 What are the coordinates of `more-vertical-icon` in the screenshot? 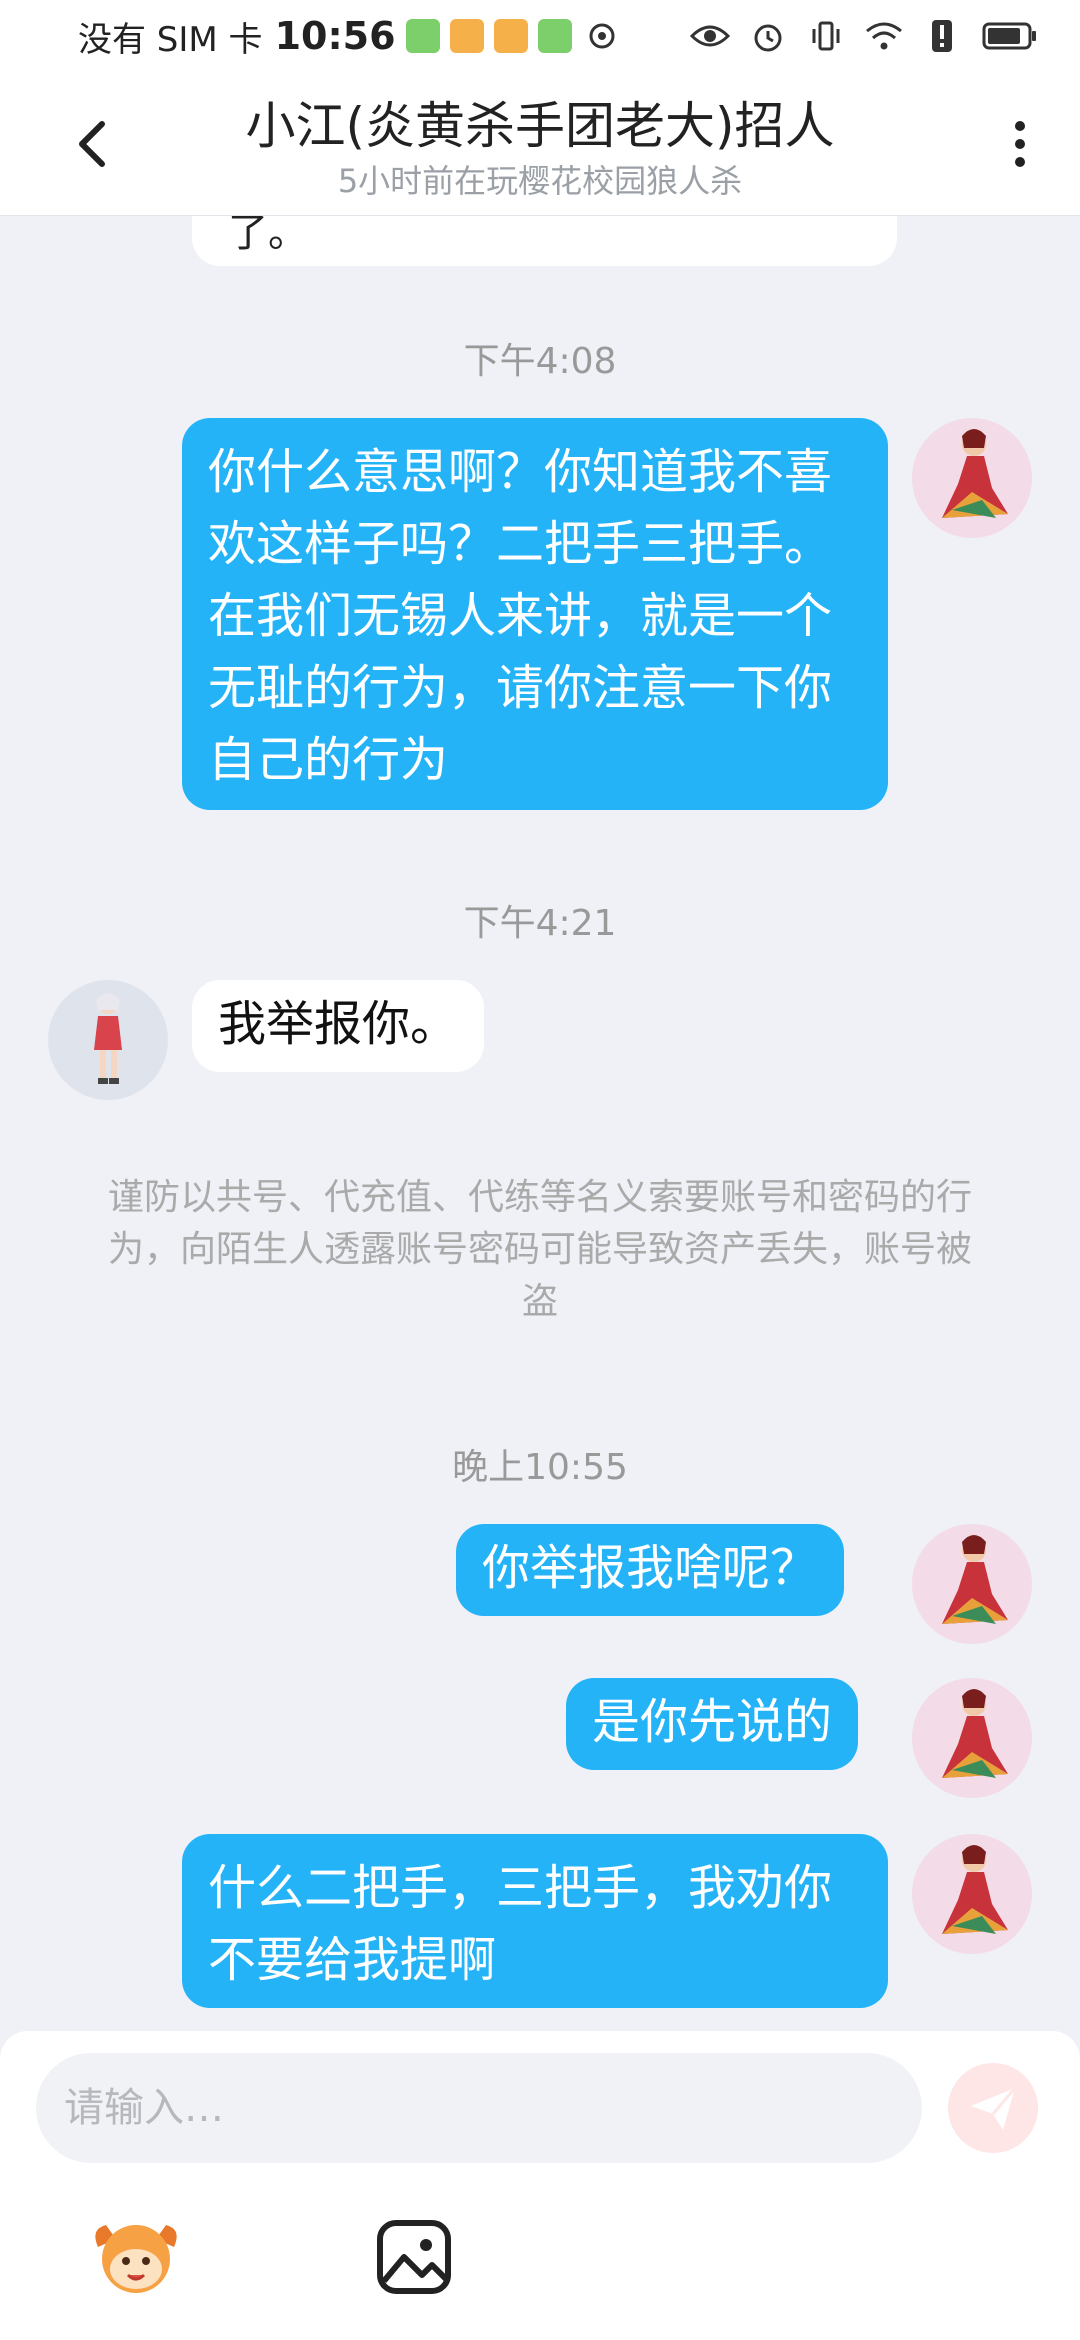 It's located at (1020, 144).